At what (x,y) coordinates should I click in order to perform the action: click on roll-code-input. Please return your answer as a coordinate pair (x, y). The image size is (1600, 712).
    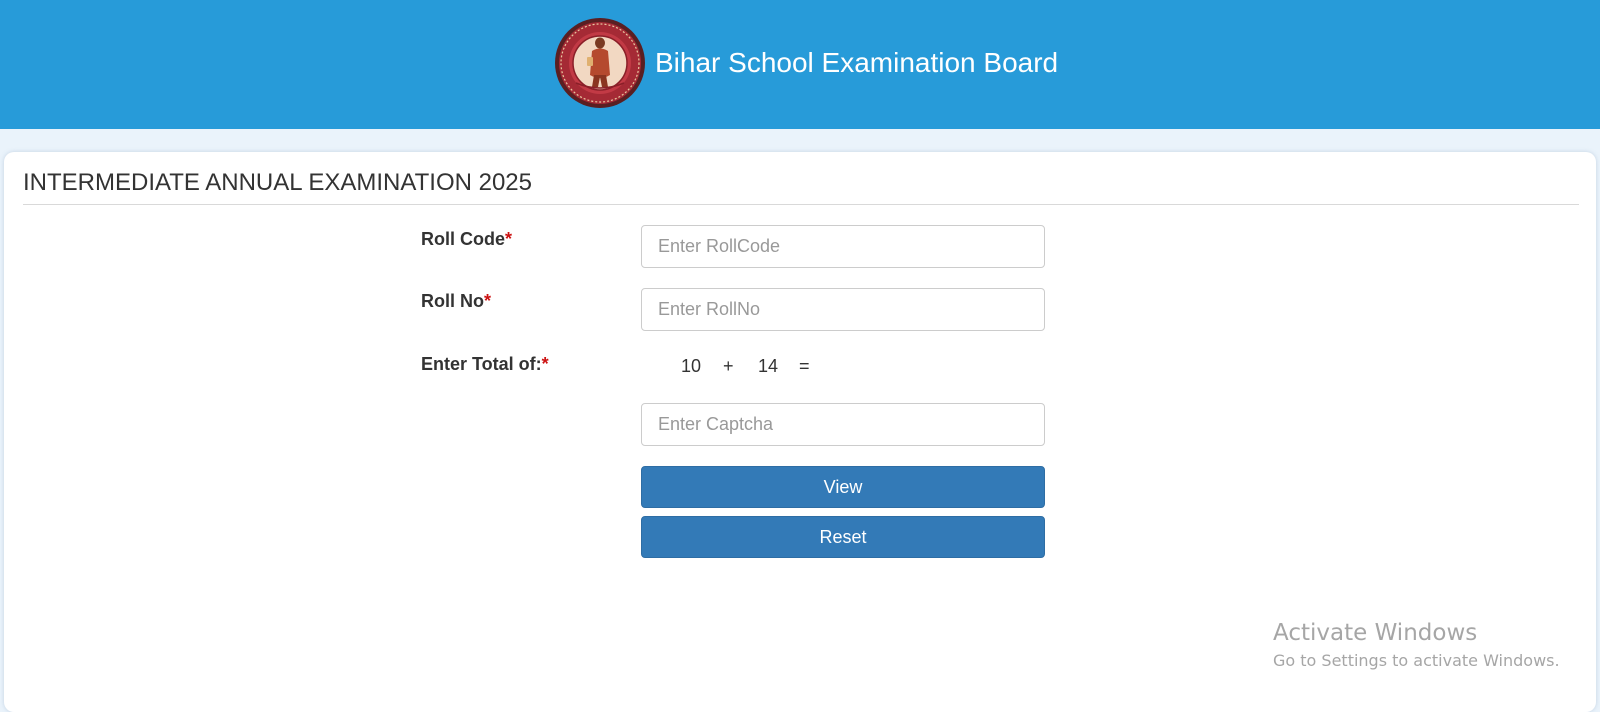
    Looking at the image, I should click on (843, 246).